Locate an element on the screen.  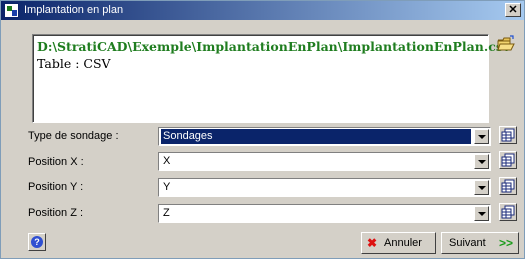
position-z-select: Z is located at coordinates (324, 213).